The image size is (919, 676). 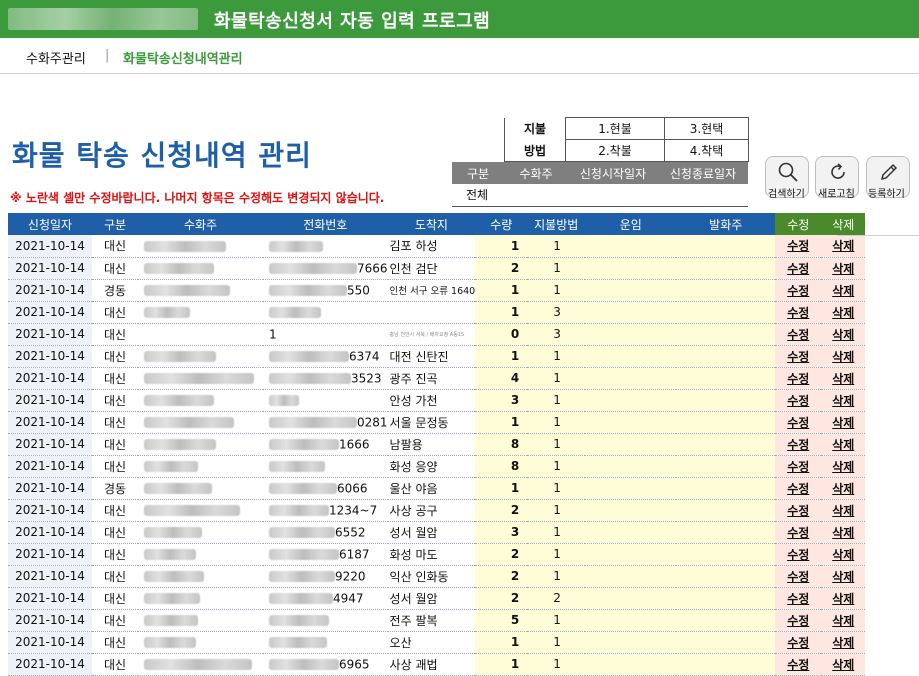 What do you see at coordinates (556, 598) in the screenshot?
I see `cell-payment: 2` at bounding box center [556, 598].